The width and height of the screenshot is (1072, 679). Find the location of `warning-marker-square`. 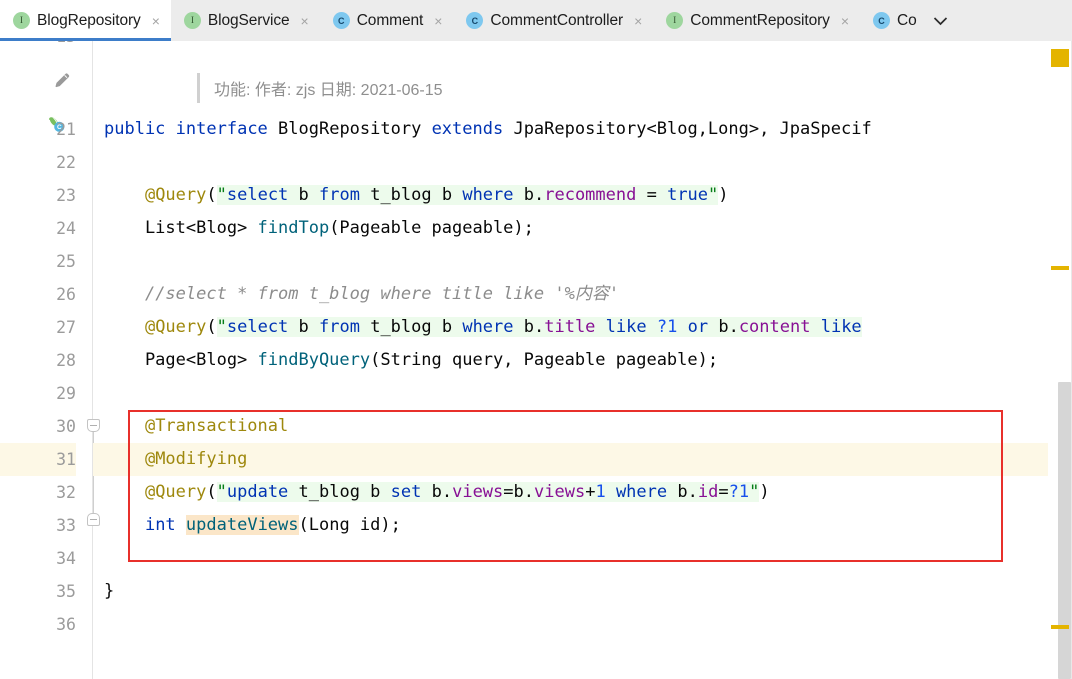

warning-marker-square is located at coordinates (1060, 58).